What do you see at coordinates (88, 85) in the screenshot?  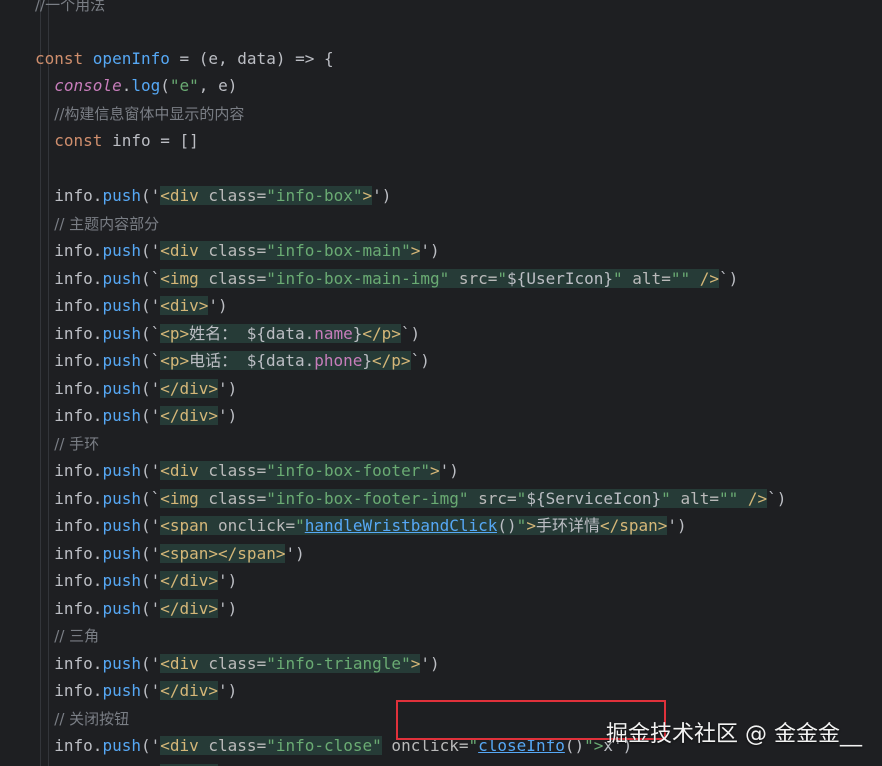 I see `code-token: console` at bounding box center [88, 85].